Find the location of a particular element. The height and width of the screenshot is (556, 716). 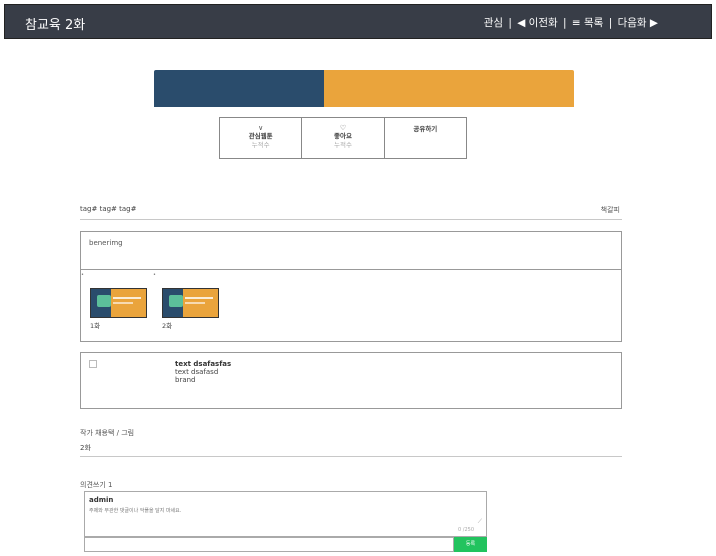

interest-link: 관심 is located at coordinates (493, 23).